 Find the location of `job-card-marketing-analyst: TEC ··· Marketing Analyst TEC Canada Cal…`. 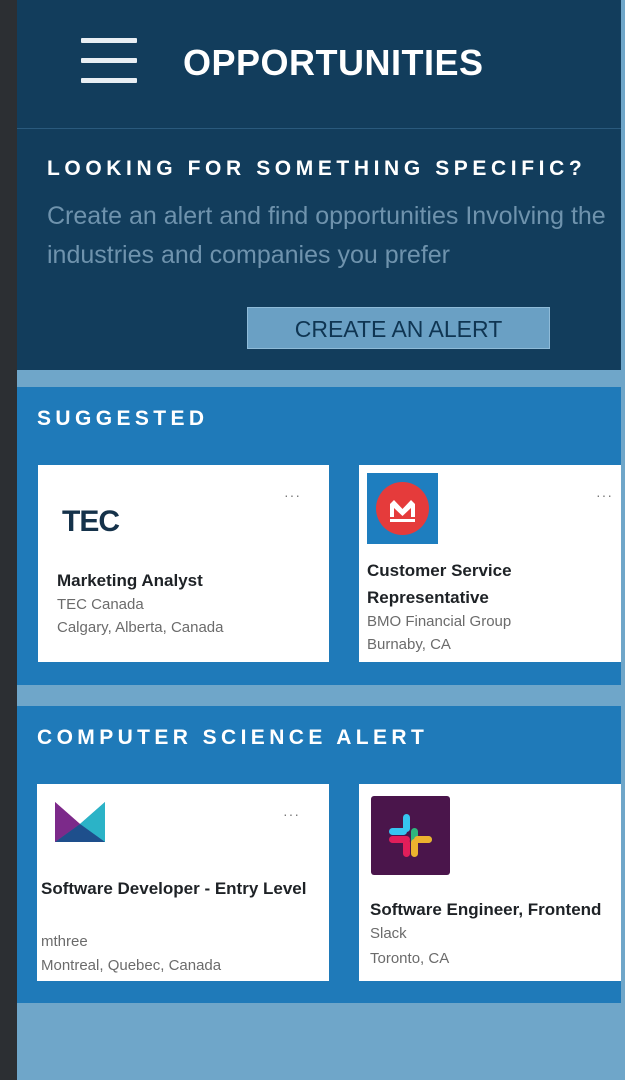

job-card-marketing-analyst: TEC ··· Marketing Analyst TEC Canada Cal… is located at coordinates (183, 563).